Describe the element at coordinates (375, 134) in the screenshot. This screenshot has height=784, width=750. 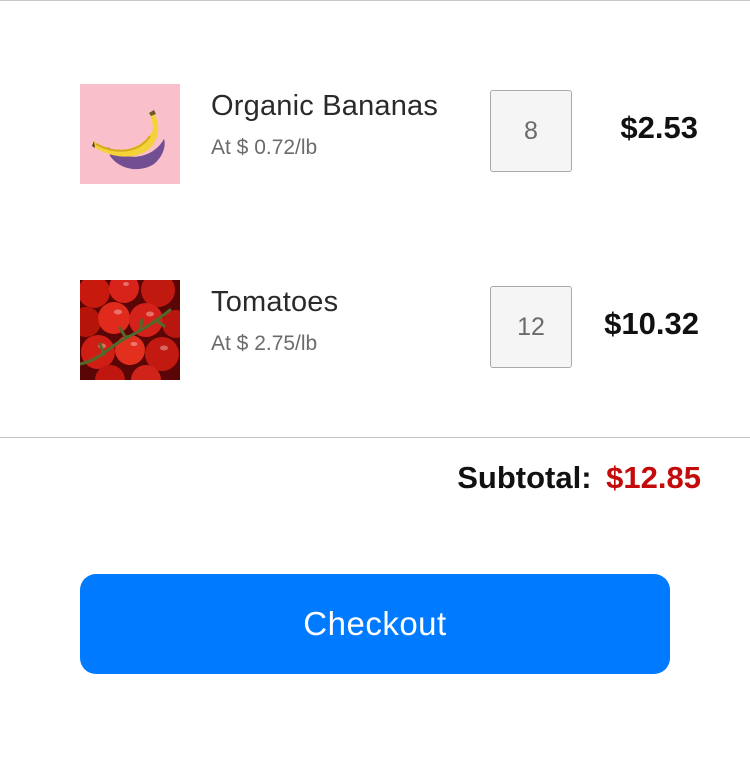
I see `cart-item: Organic Bananas At $ 0.72/lb 8 $2.53` at that location.